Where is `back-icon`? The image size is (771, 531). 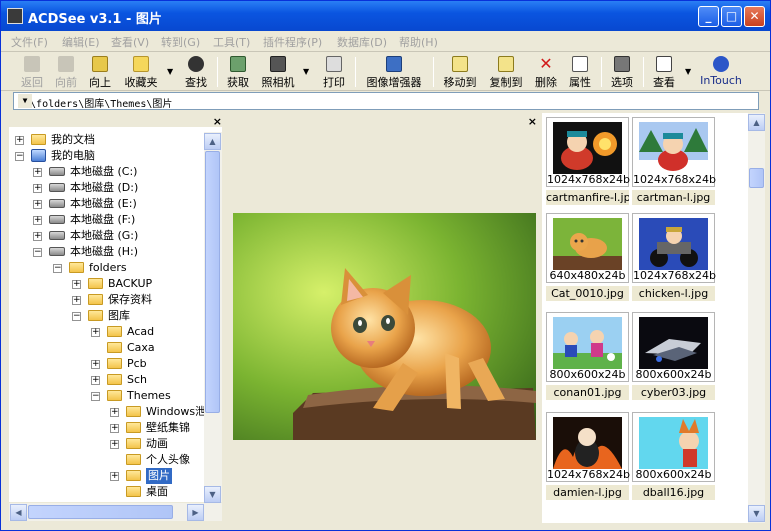 back-icon is located at coordinates (32, 64).